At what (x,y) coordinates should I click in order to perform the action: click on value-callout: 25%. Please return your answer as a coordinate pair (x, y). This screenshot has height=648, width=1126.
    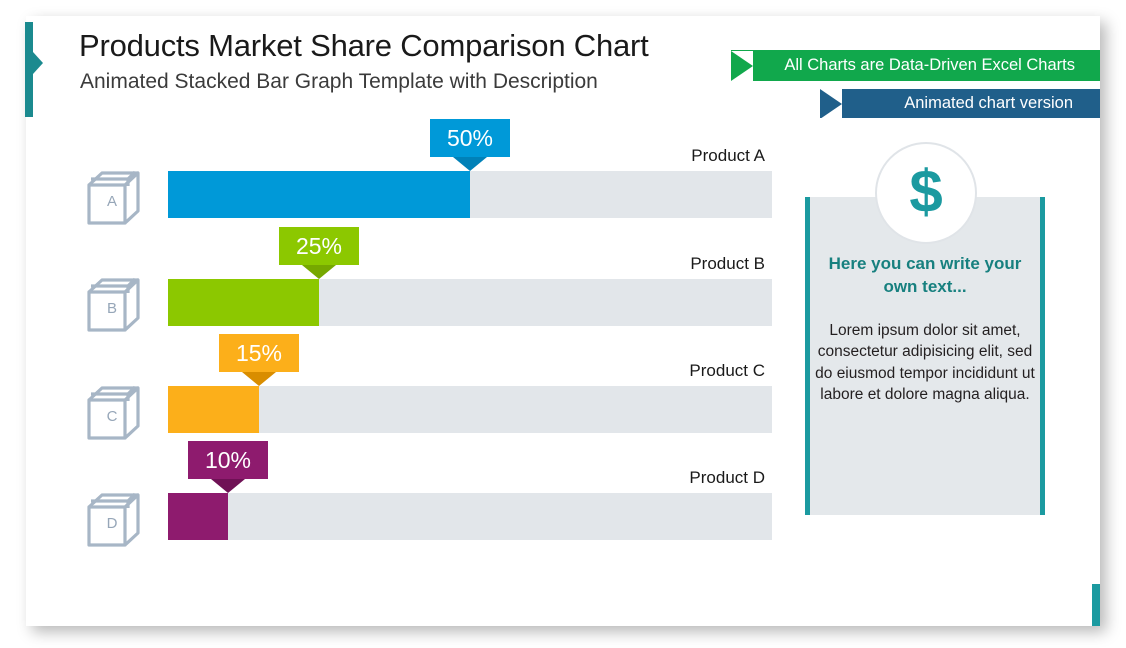
    Looking at the image, I should click on (319, 253).